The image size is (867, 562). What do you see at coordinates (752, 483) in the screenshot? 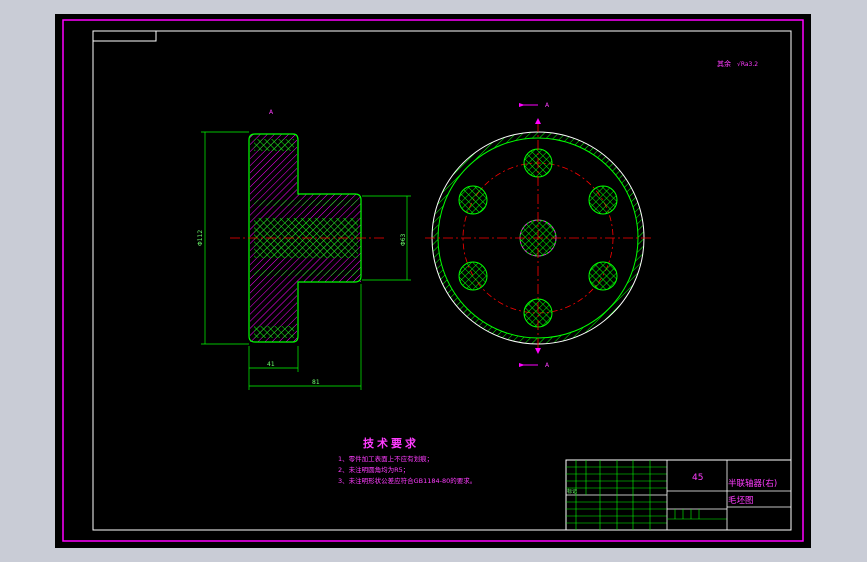
I see `part-name: 半联轴器(右)` at bounding box center [752, 483].